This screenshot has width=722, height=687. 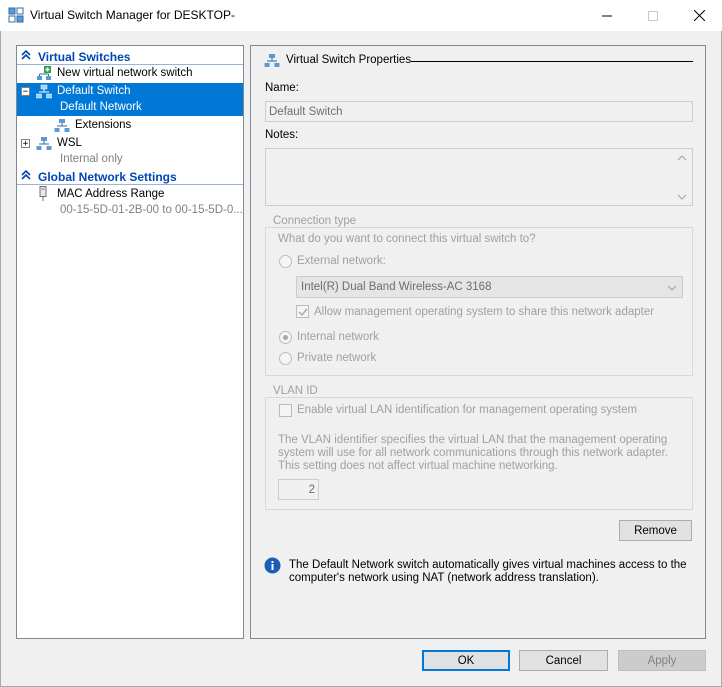 What do you see at coordinates (272, 565) in the screenshot?
I see `info-icon` at bounding box center [272, 565].